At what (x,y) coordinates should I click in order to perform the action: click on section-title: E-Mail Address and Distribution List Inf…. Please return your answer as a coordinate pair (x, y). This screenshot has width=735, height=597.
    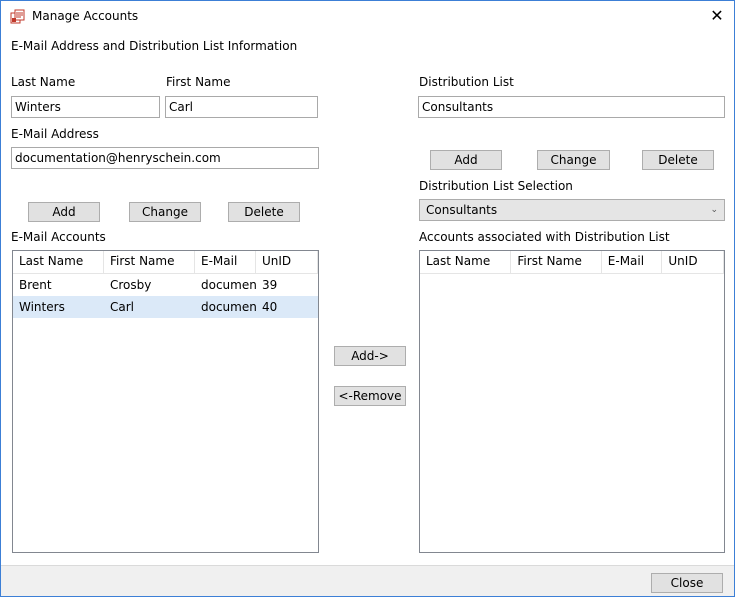
    Looking at the image, I should click on (154, 46).